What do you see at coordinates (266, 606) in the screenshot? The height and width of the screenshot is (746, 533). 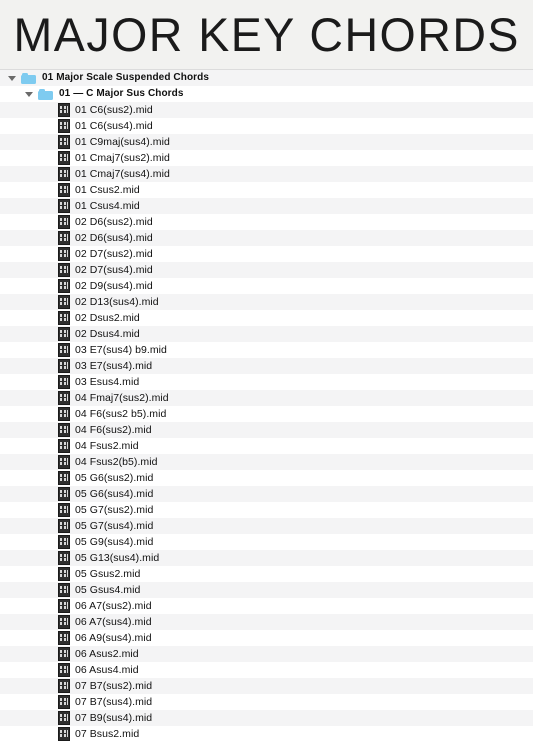 I see `file-row: 06 A7(sus2).mid` at bounding box center [266, 606].